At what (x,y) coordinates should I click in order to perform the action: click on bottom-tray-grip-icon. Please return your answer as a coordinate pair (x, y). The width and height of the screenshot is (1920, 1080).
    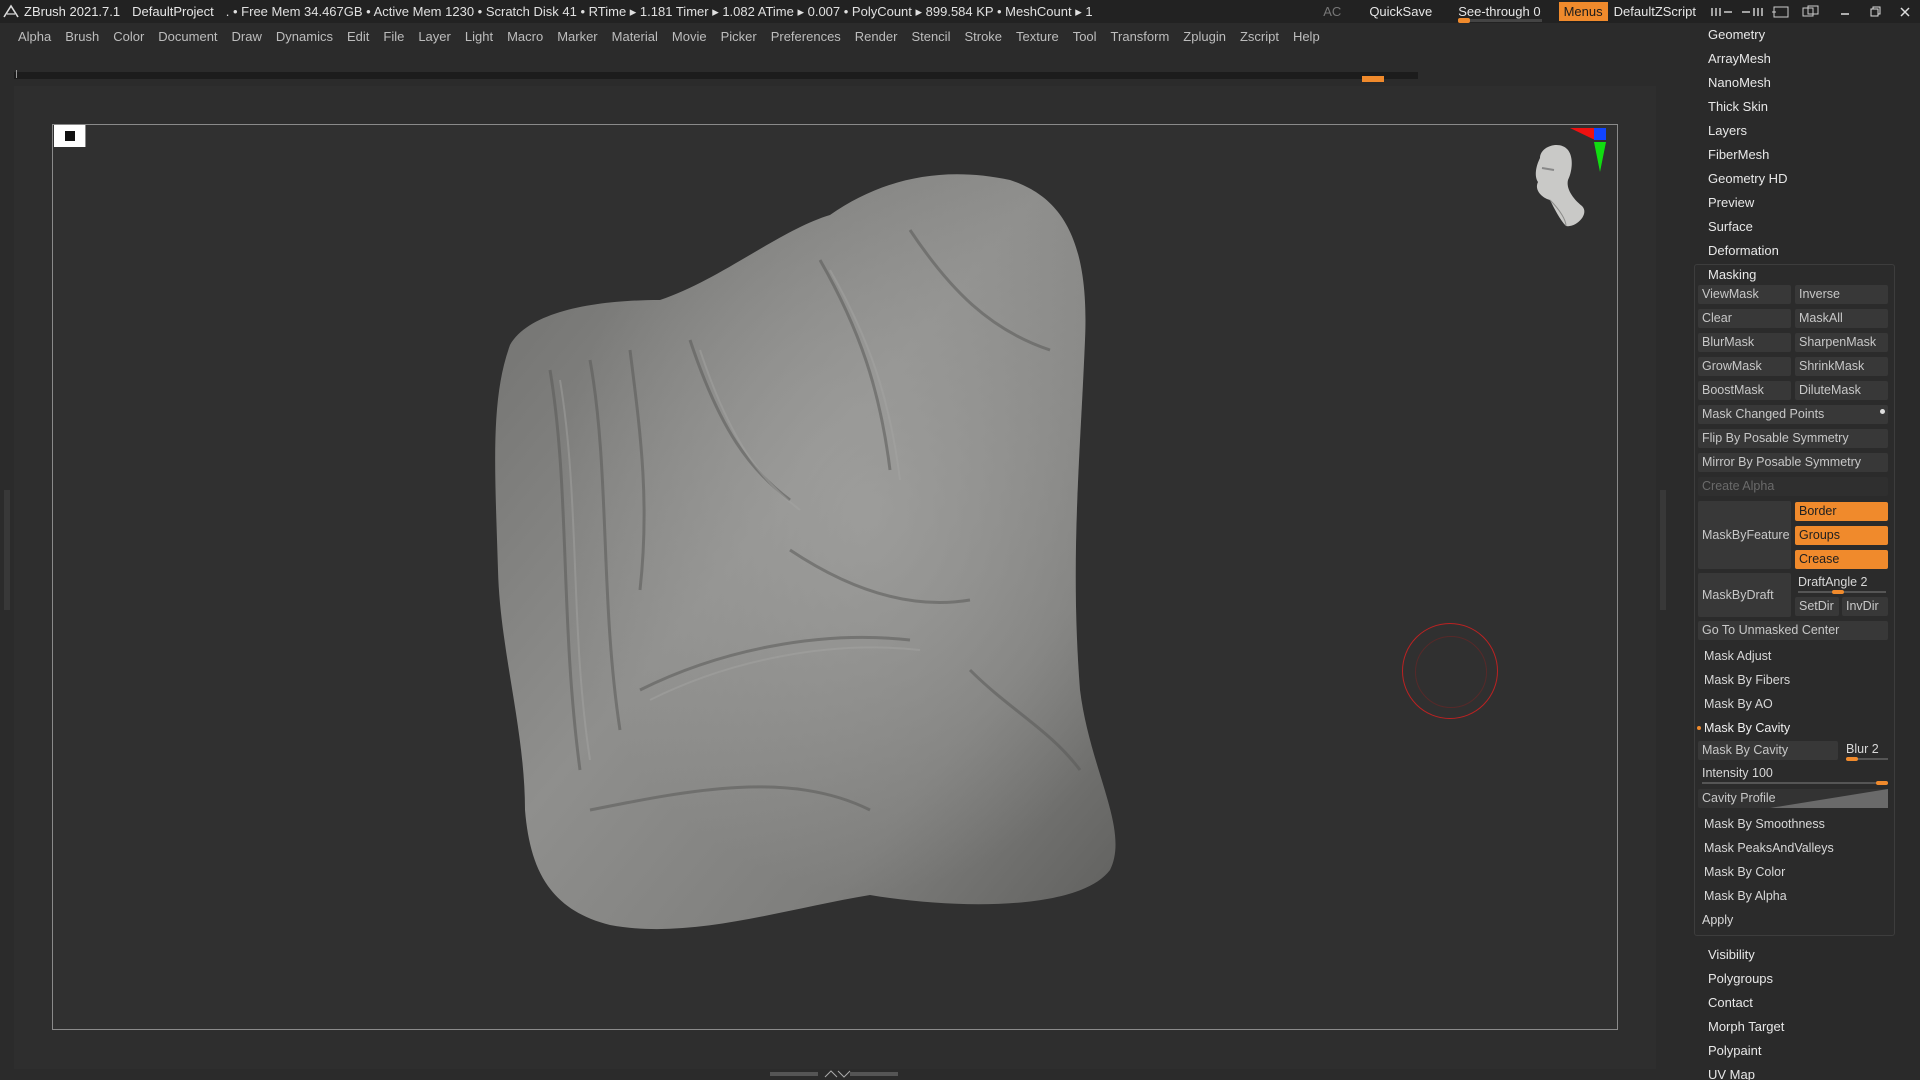
    Looking at the image, I should click on (835, 1074).